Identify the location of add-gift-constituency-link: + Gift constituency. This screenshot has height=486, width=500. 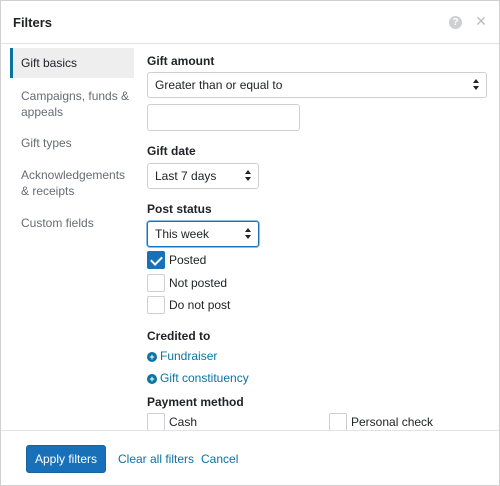
(198, 378).